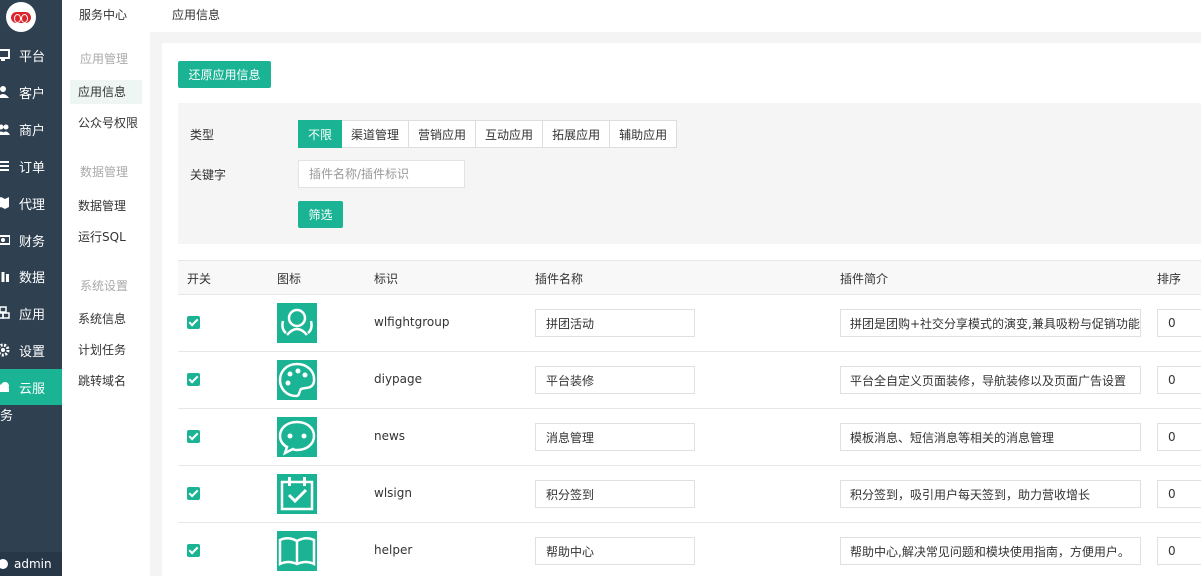 The height and width of the screenshot is (576, 1201). Describe the element at coordinates (990, 437) in the screenshot. I see `plugin-description-field: 模板消息、短信消息等相关的消息管理` at that location.